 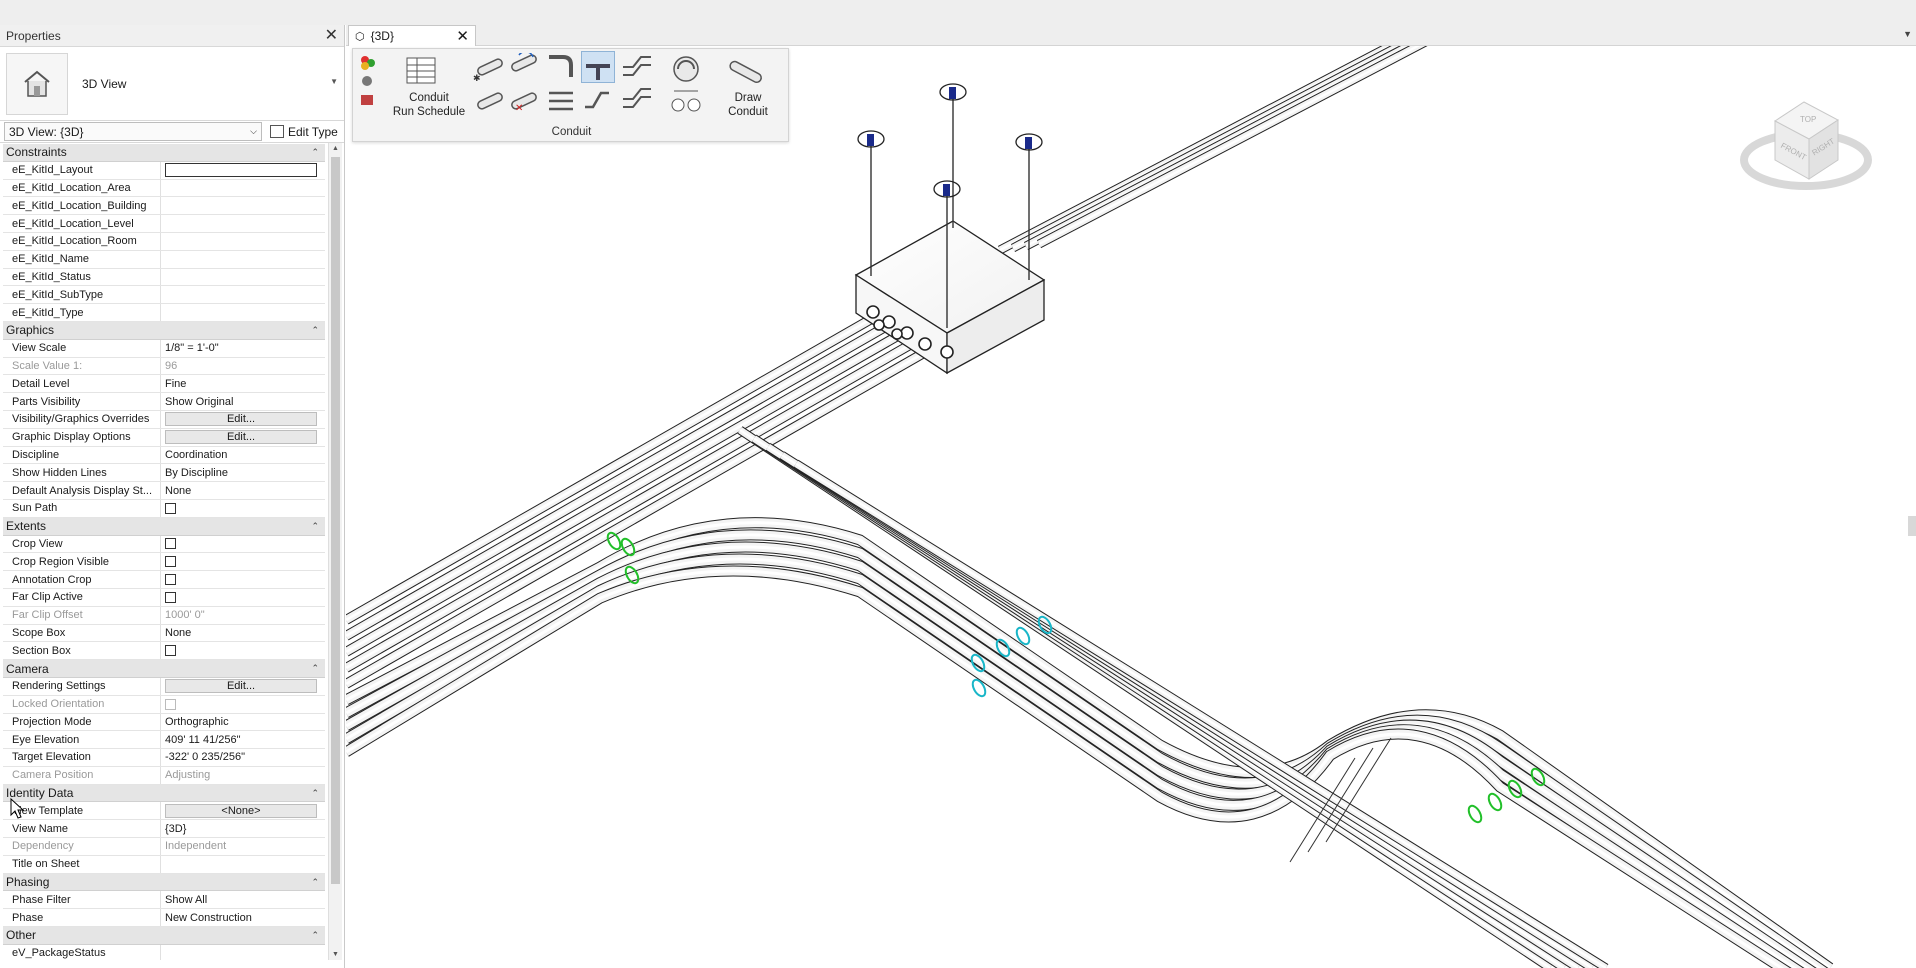 What do you see at coordinates (164, 918) in the screenshot?
I see `property-row: Phase New Construction` at bounding box center [164, 918].